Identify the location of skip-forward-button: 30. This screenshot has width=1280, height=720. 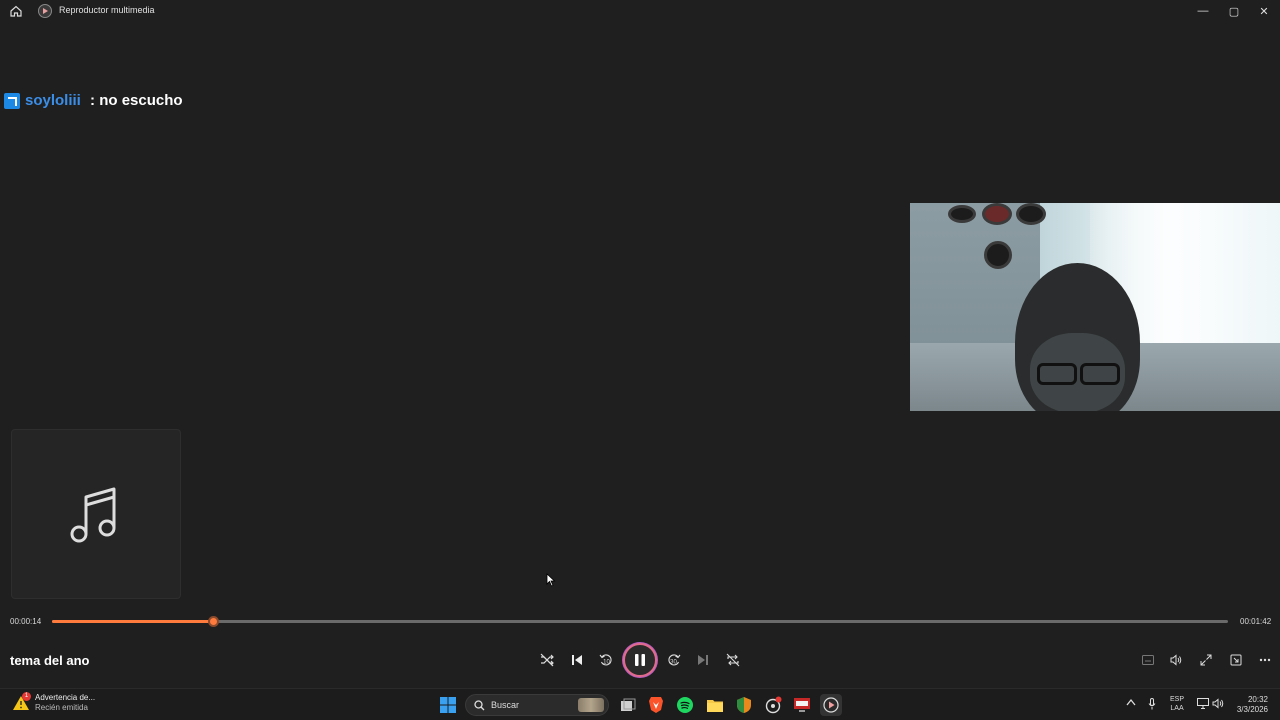
(674, 660).